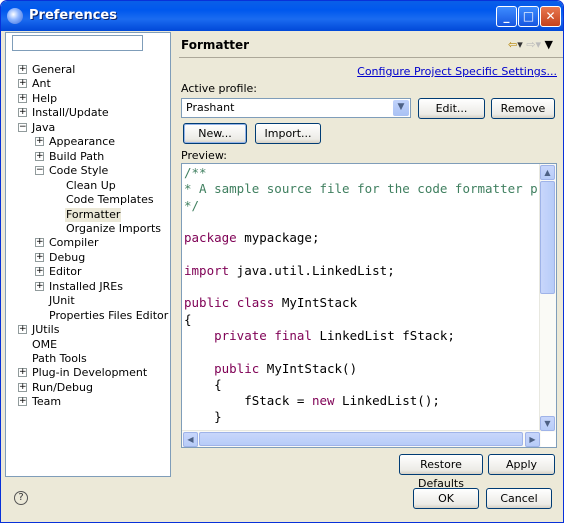 The height and width of the screenshot is (523, 564). What do you see at coordinates (70, 113) in the screenshot?
I see `tree-item-label: Install/Update` at bounding box center [70, 113].